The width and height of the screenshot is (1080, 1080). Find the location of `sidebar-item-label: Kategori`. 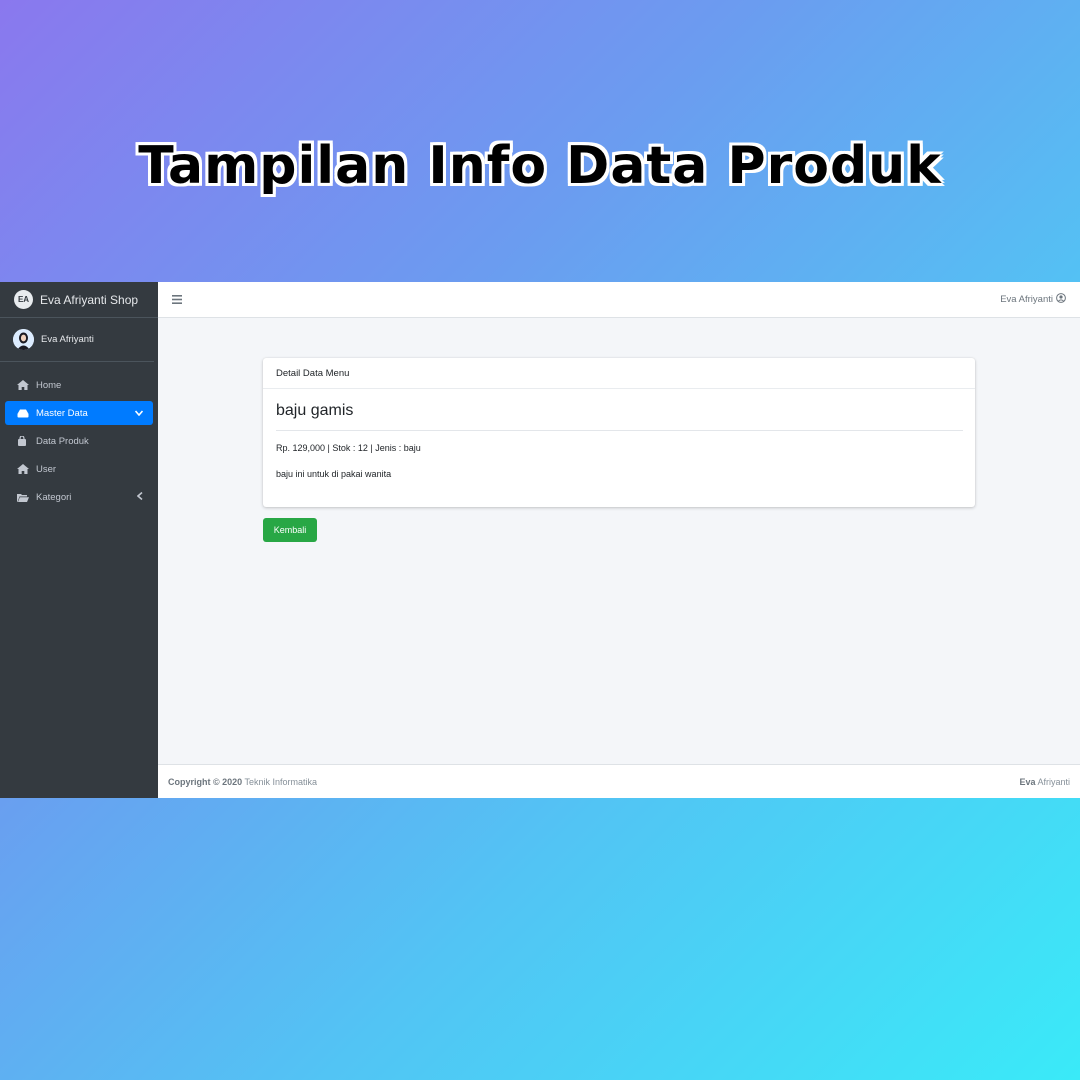

sidebar-item-label: Kategori is located at coordinates (54, 497).